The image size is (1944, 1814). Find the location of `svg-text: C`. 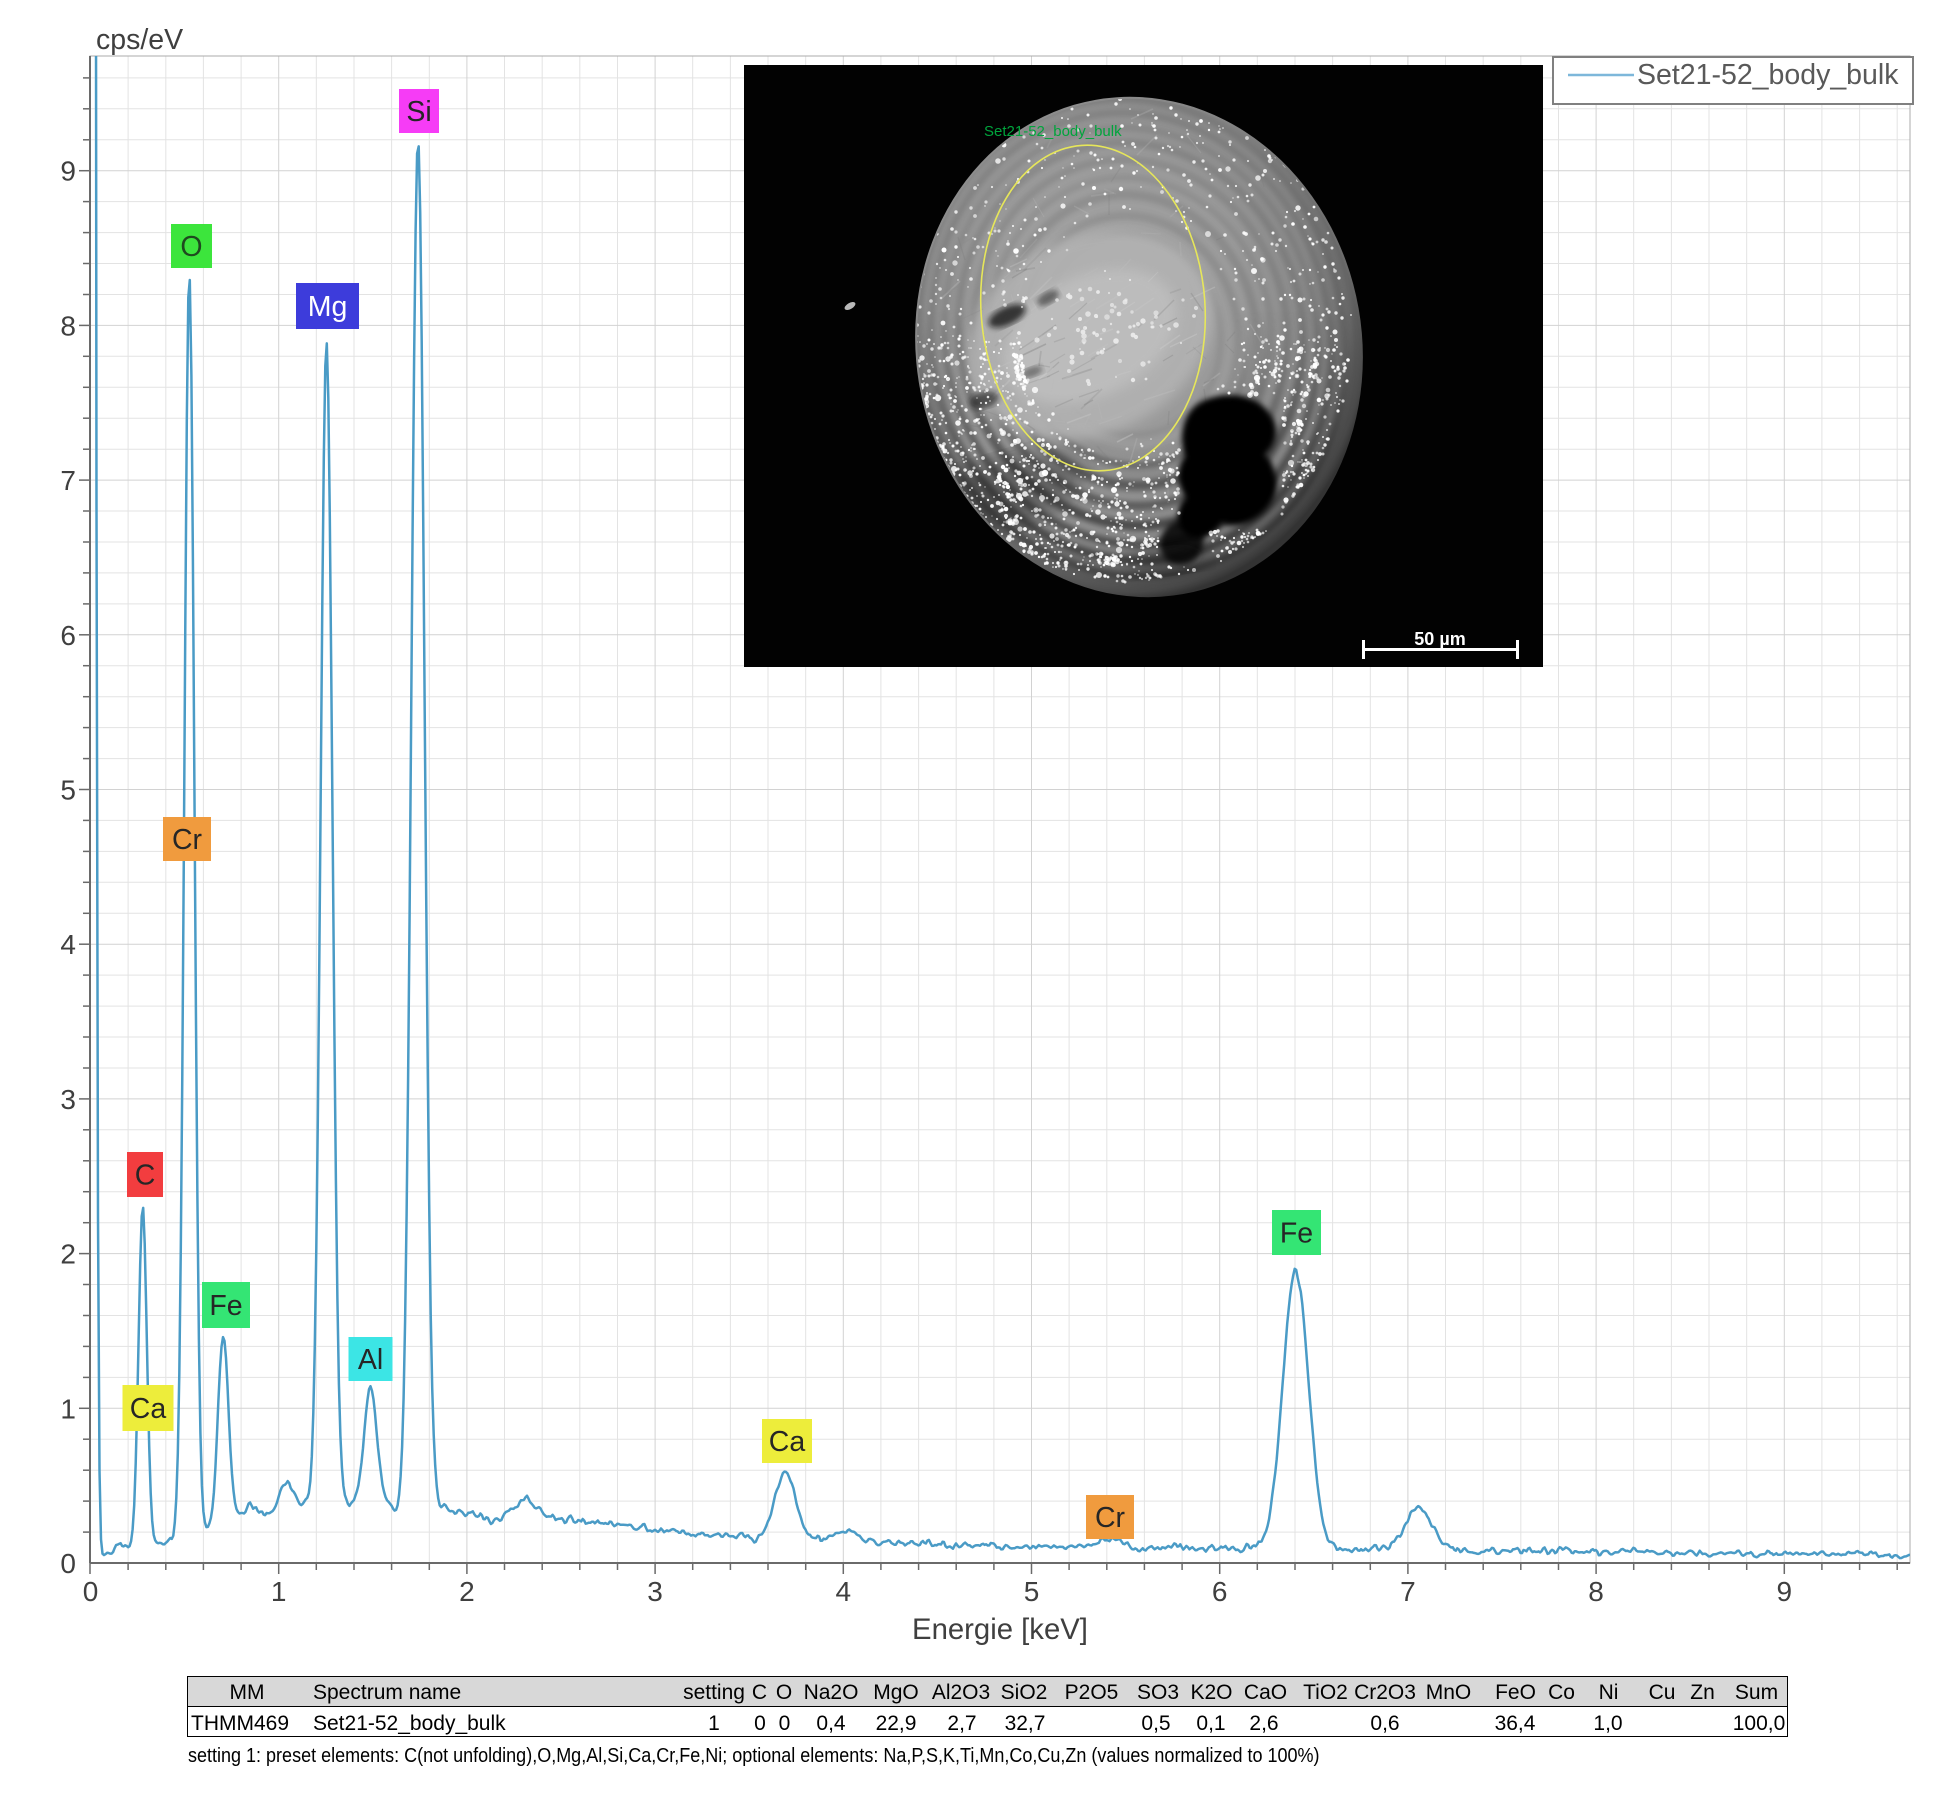

svg-text: C is located at coordinates (145, 1176).